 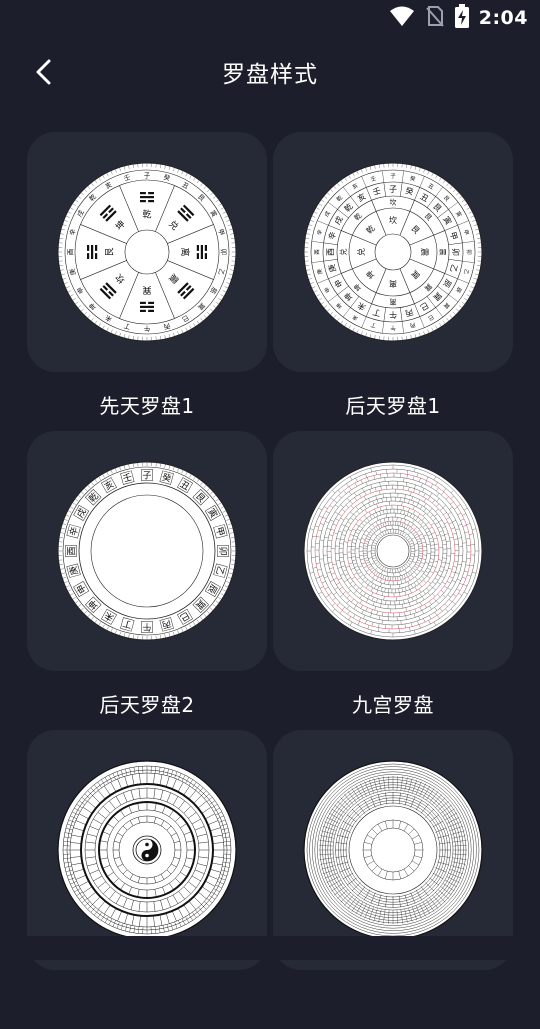 I want to click on bottom-edge, so click(x=270, y=948).